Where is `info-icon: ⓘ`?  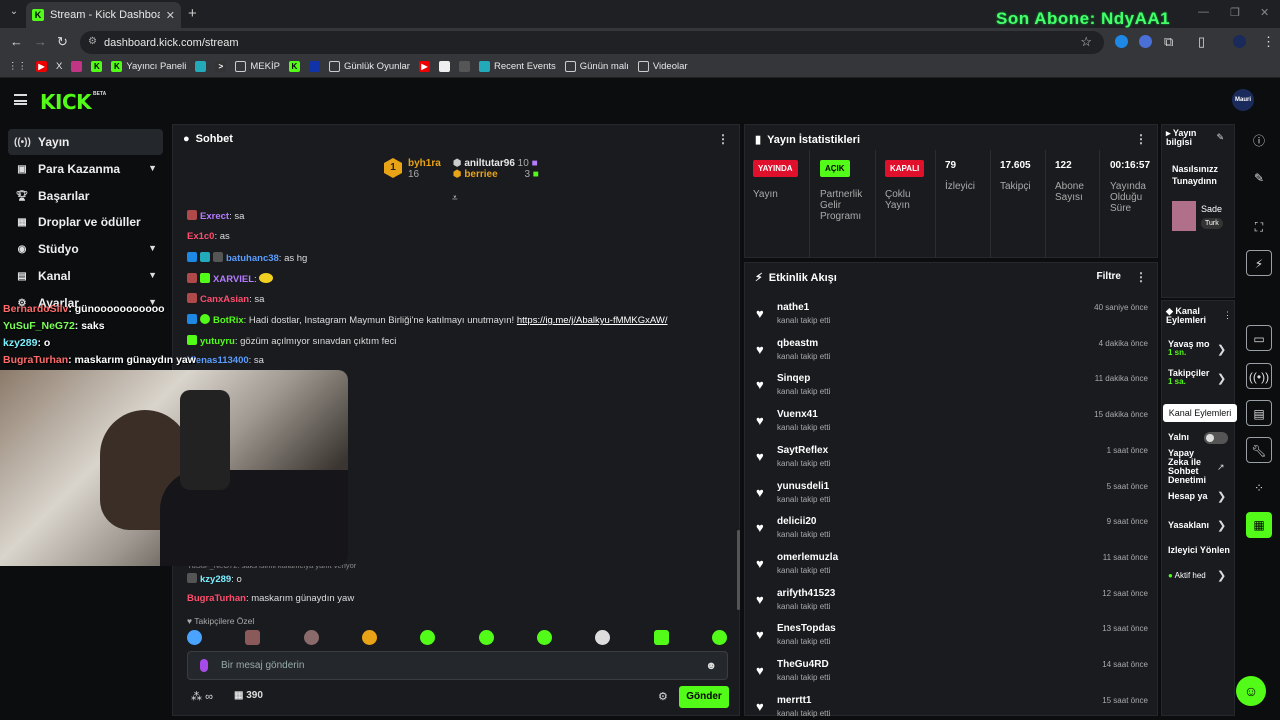 info-icon: ⓘ is located at coordinates (1259, 141).